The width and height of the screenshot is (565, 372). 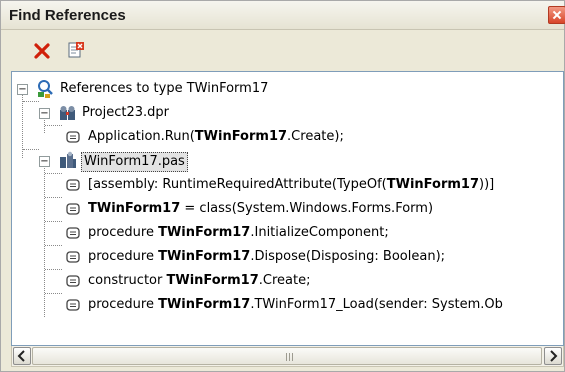 I want to click on unit-file-icon, so click(x=68, y=159).